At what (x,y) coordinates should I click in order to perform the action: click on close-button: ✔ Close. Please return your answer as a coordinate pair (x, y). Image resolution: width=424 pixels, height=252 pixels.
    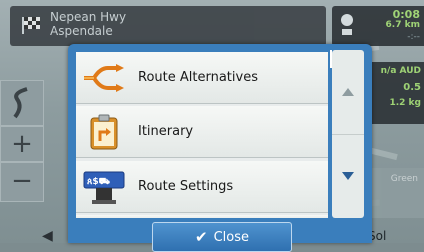
    Looking at the image, I should click on (222, 237).